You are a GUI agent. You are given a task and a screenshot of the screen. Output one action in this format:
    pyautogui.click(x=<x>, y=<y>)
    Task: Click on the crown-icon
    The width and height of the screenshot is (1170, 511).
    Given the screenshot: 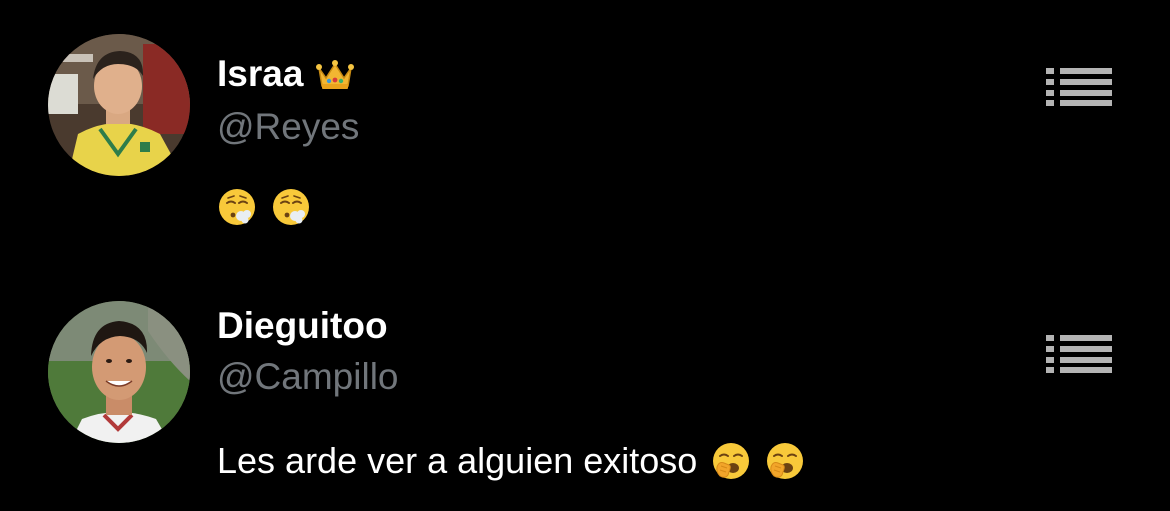 What is the action you would take?
    pyautogui.click(x=335, y=74)
    